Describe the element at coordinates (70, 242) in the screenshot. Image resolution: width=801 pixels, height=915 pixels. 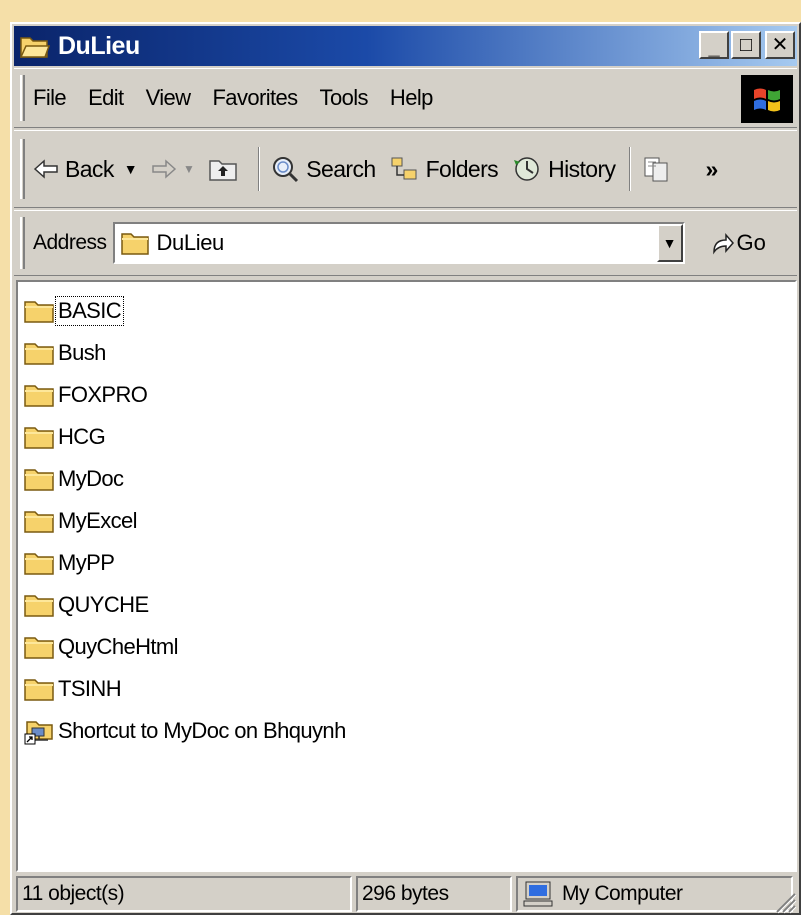
I see `address-label: Address` at that location.